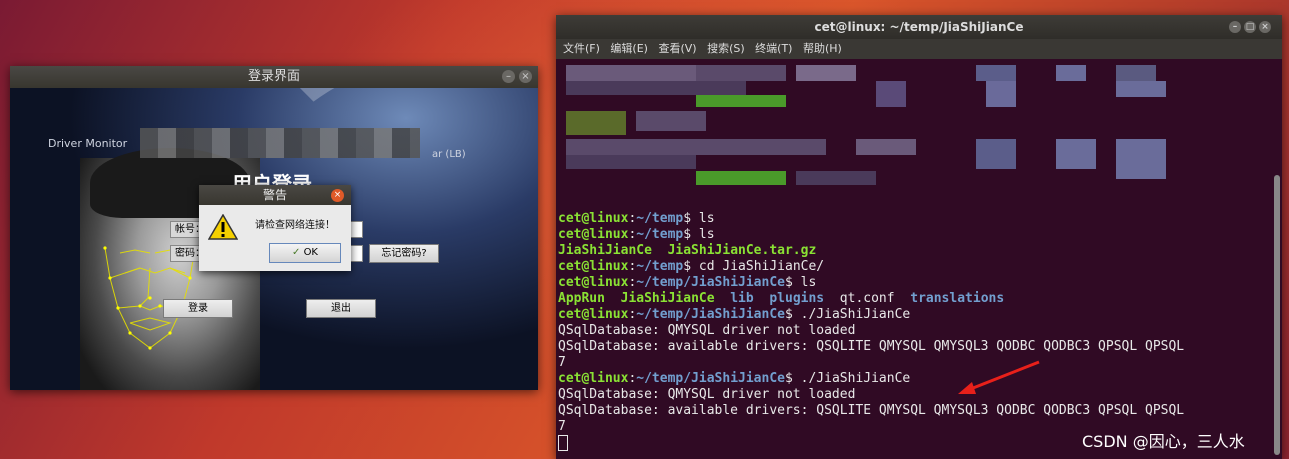 The image size is (1289, 459). Describe the element at coordinates (1250, 27) in the screenshot. I see `terminal-maximize-icon: □` at that location.